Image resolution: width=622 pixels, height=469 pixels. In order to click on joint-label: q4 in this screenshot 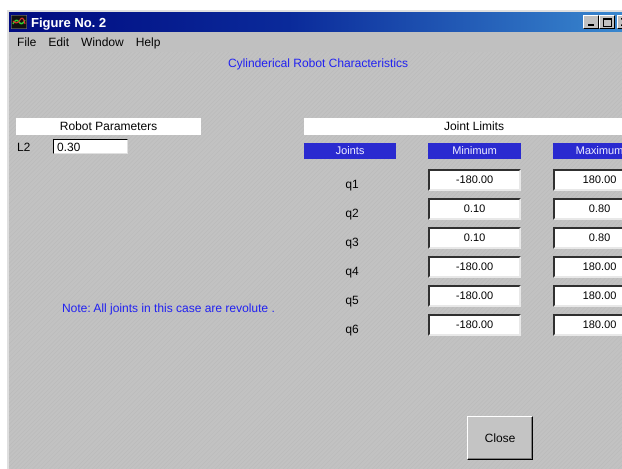, I will do `click(352, 270)`.